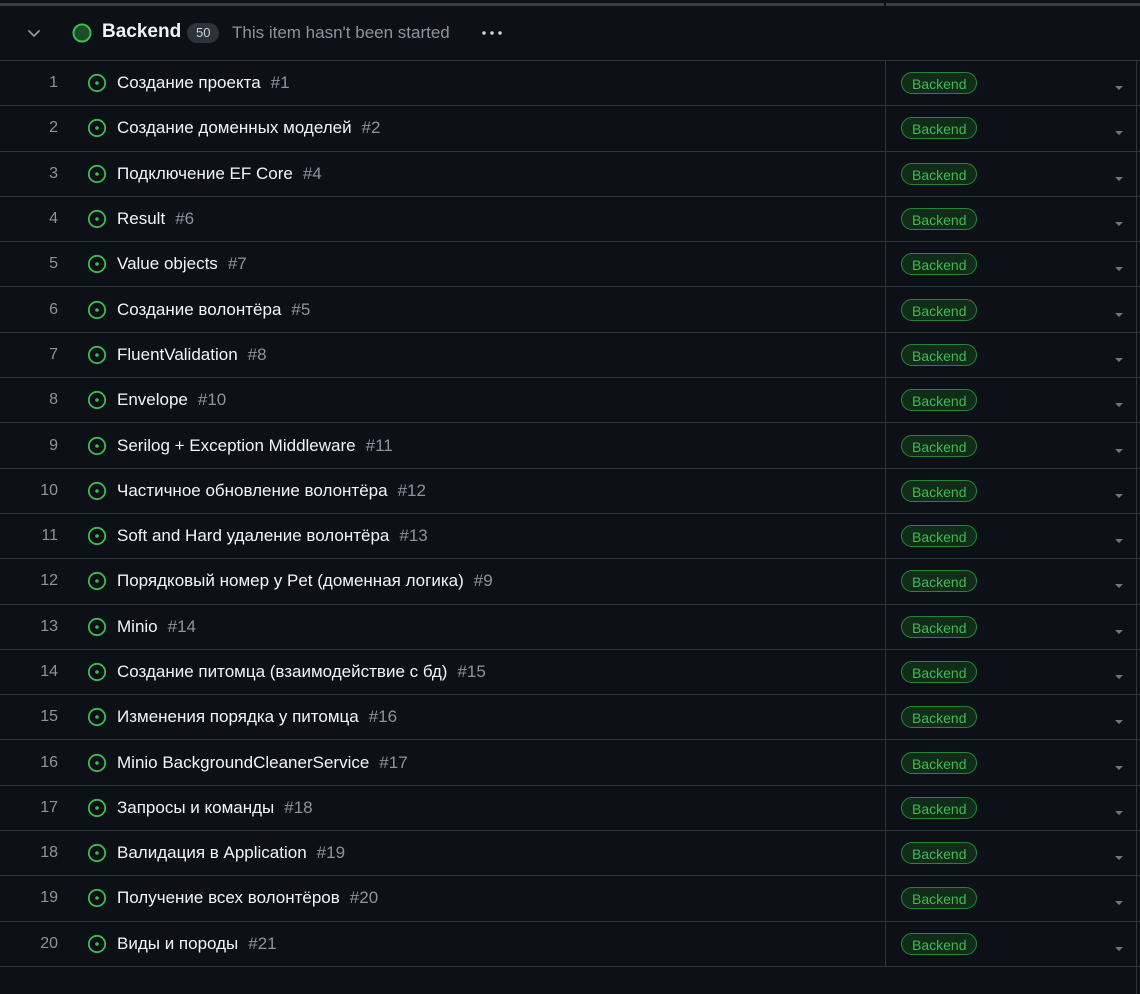  What do you see at coordinates (570, 84) in the screenshot?
I see `table-row: 1 Создание проекта #1 Backend` at bounding box center [570, 84].